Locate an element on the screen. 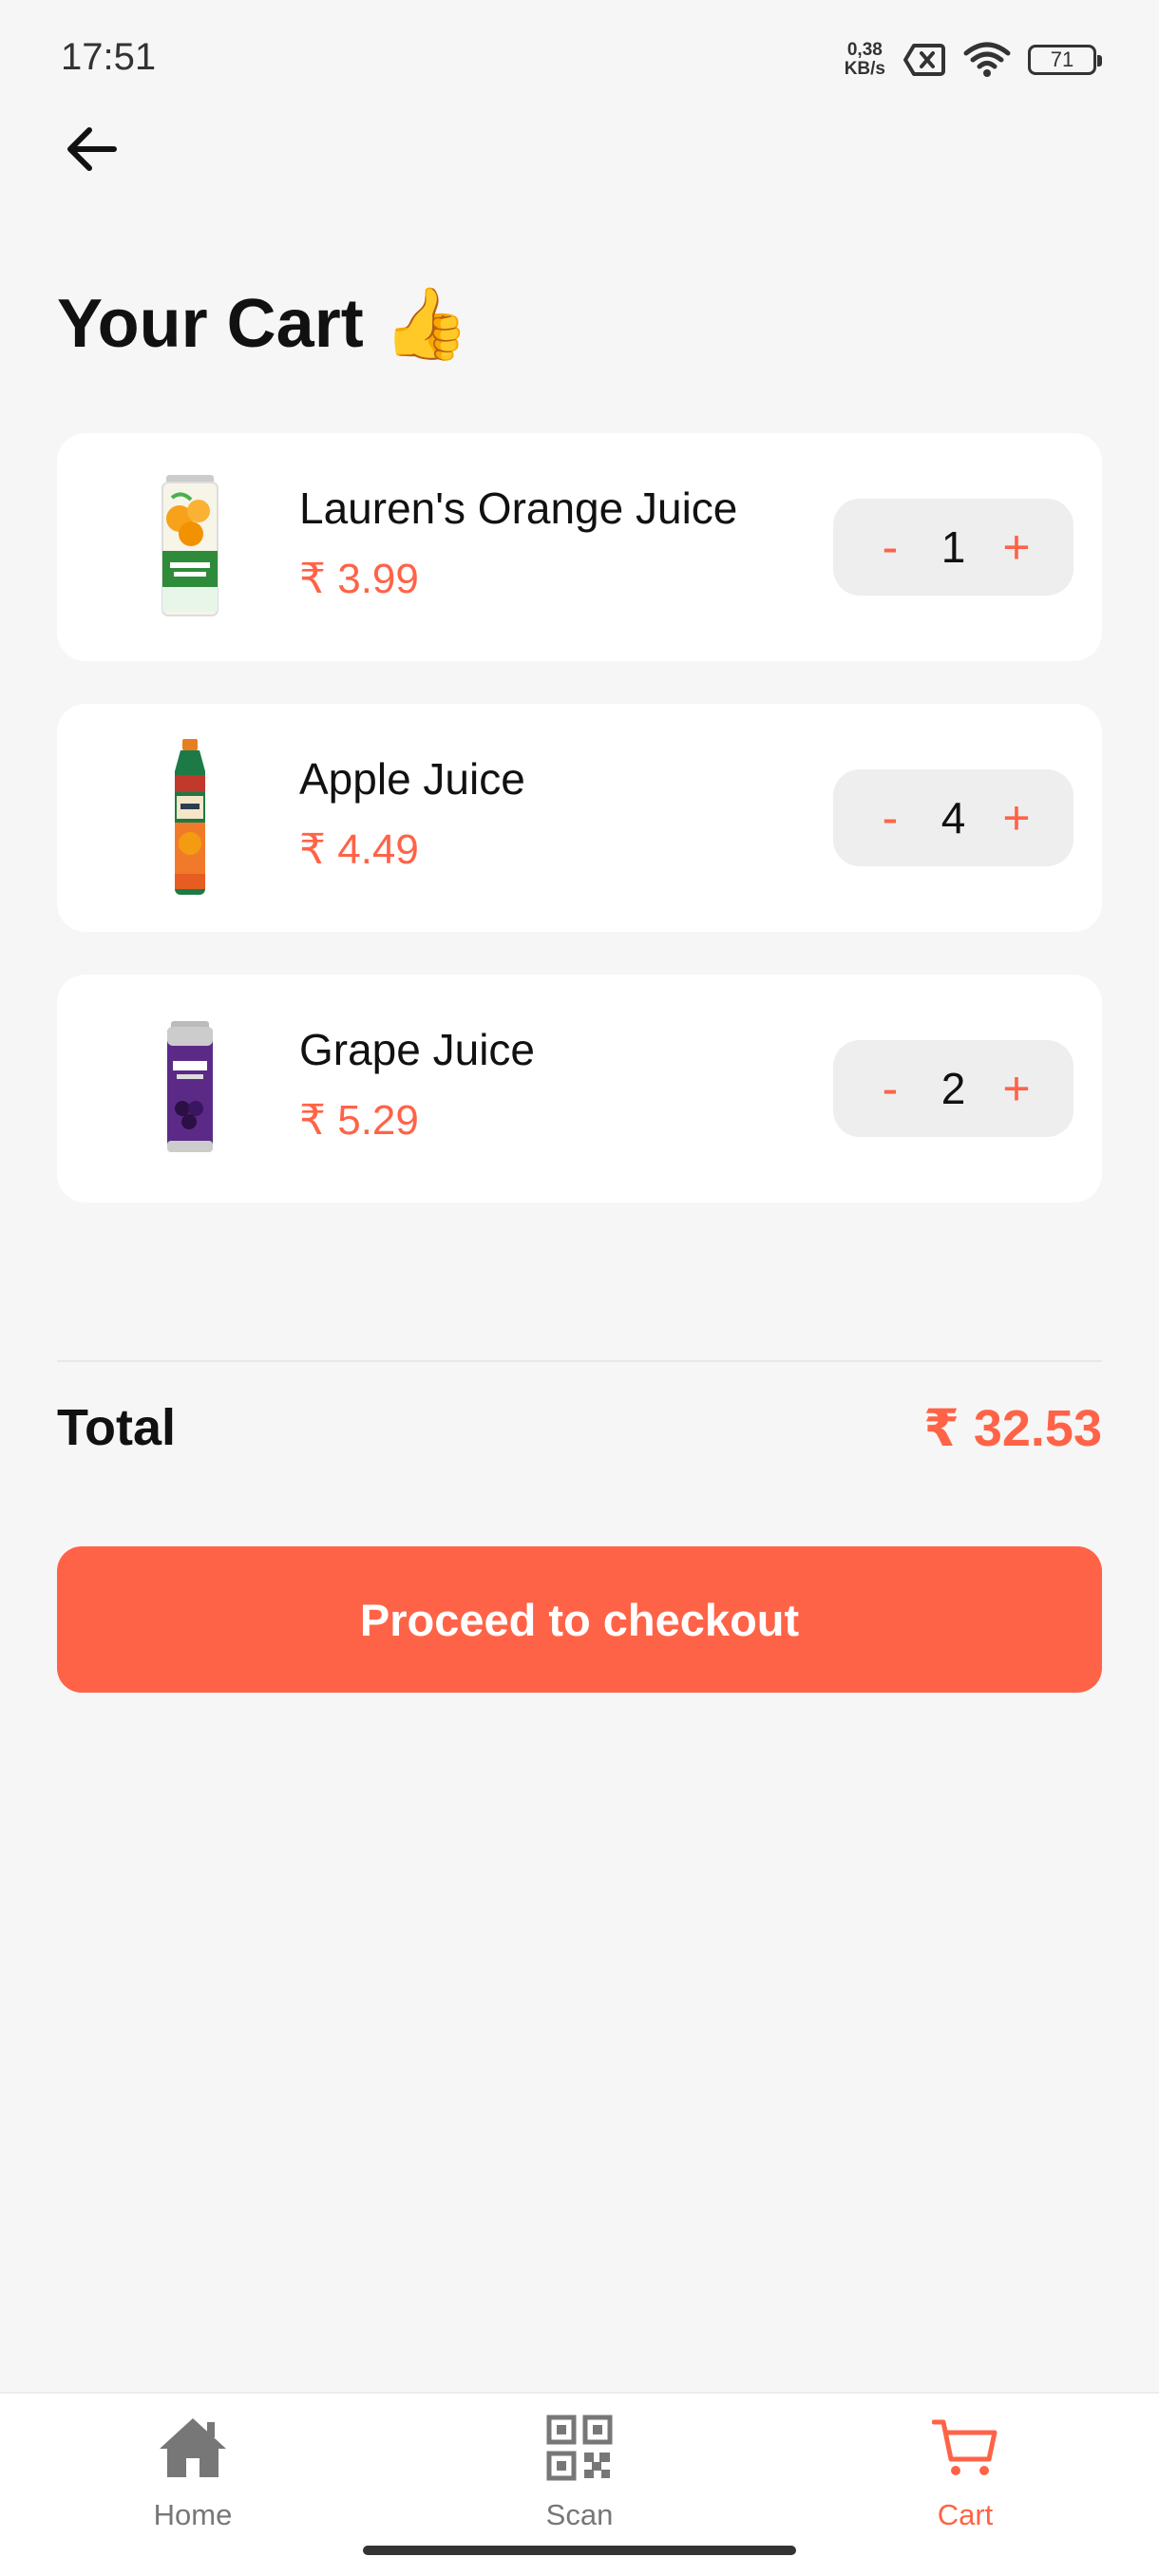  quantity-value: 1 is located at coordinates (953, 547).